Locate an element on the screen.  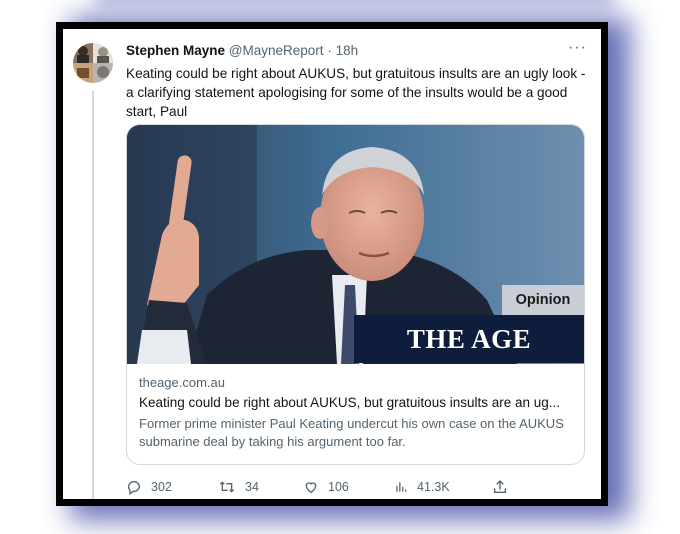
tweet-header: Stephen Mayne @MayneReport · 18h is located at coordinates (336, 51).